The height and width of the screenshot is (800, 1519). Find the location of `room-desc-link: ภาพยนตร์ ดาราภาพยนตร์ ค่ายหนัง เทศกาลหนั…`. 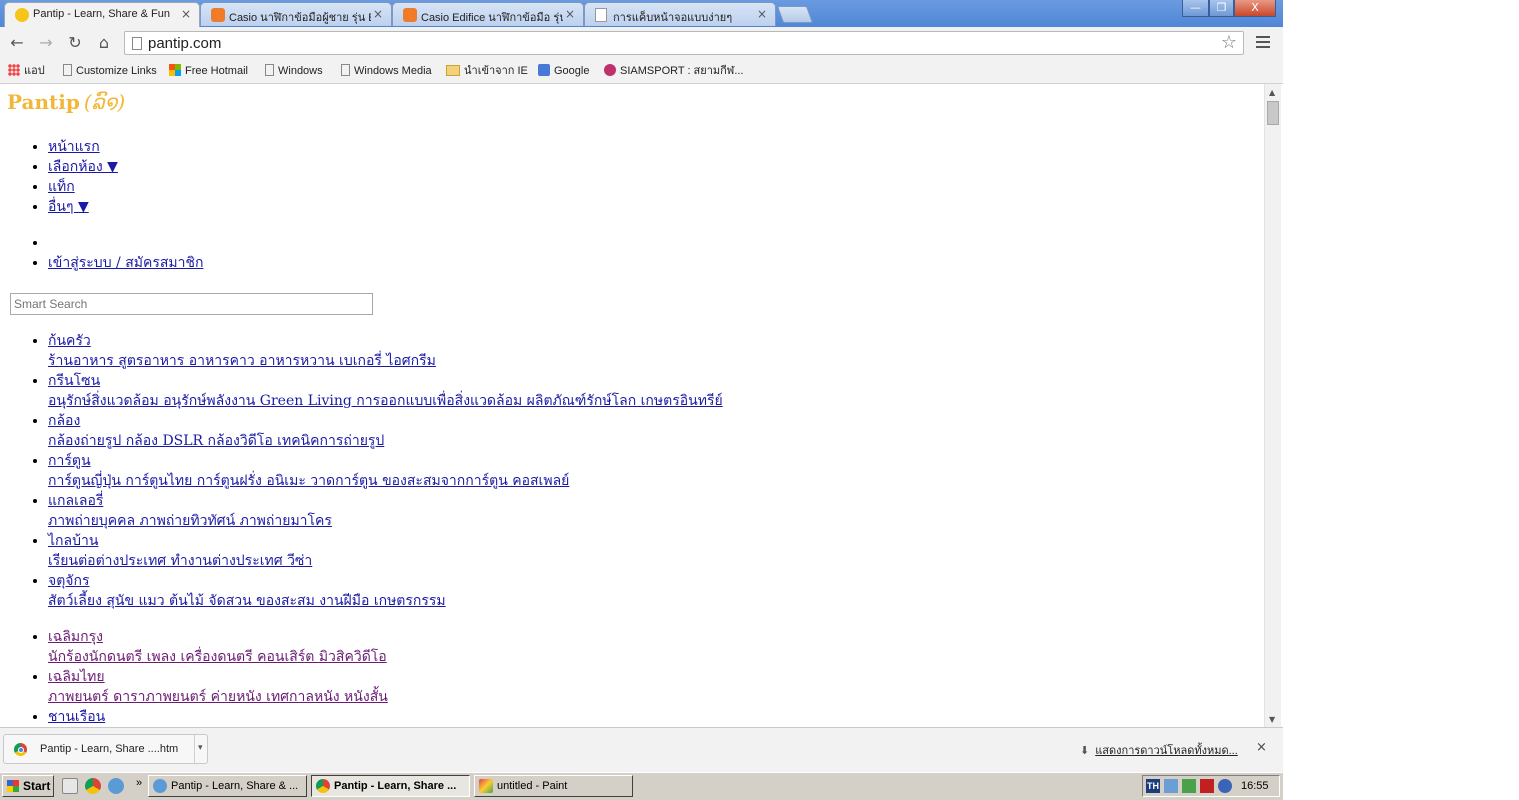

room-desc-link: ภาพยนตร์ ดาราภาพยนตร์ ค่ายหนัง เทศกาลหนั… is located at coordinates (218, 697).